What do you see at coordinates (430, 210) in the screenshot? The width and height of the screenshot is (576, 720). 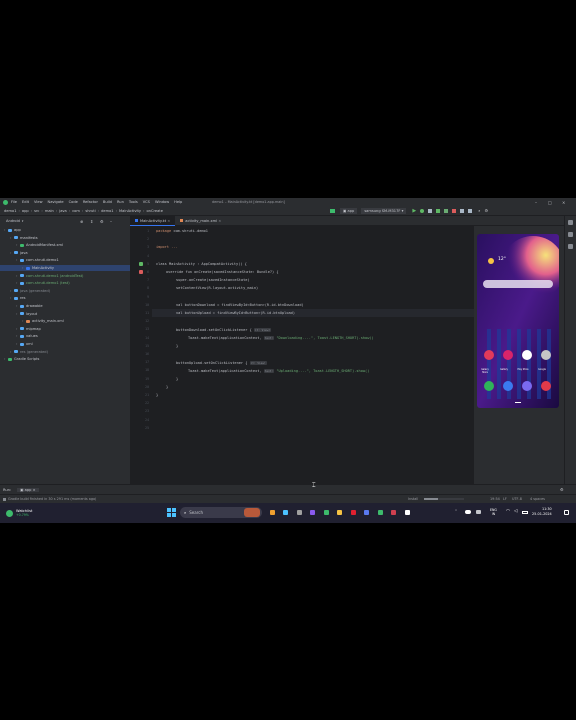 I see `profiler-icon` at bounding box center [430, 210].